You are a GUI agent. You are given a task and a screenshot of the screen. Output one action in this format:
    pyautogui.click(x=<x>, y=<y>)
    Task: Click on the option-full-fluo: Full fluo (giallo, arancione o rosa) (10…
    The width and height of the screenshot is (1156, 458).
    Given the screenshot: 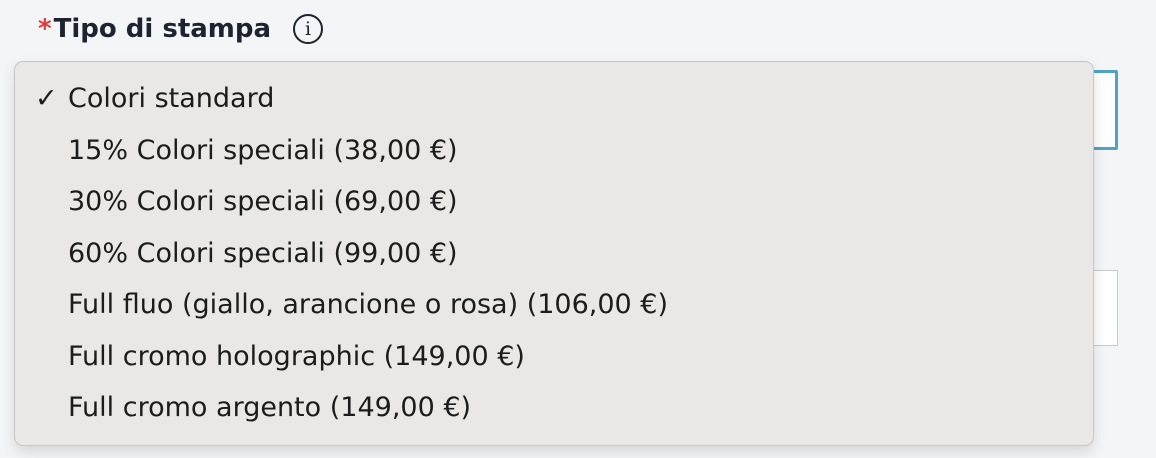 What is the action you would take?
    pyautogui.click(x=554, y=305)
    